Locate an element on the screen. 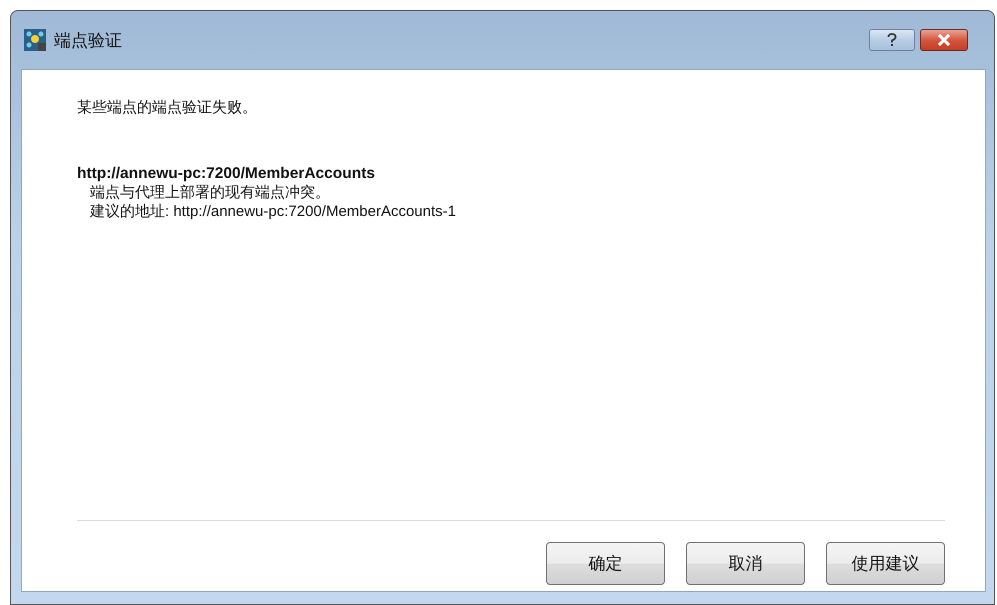  dialog-button: 取消 is located at coordinates (745, 563).